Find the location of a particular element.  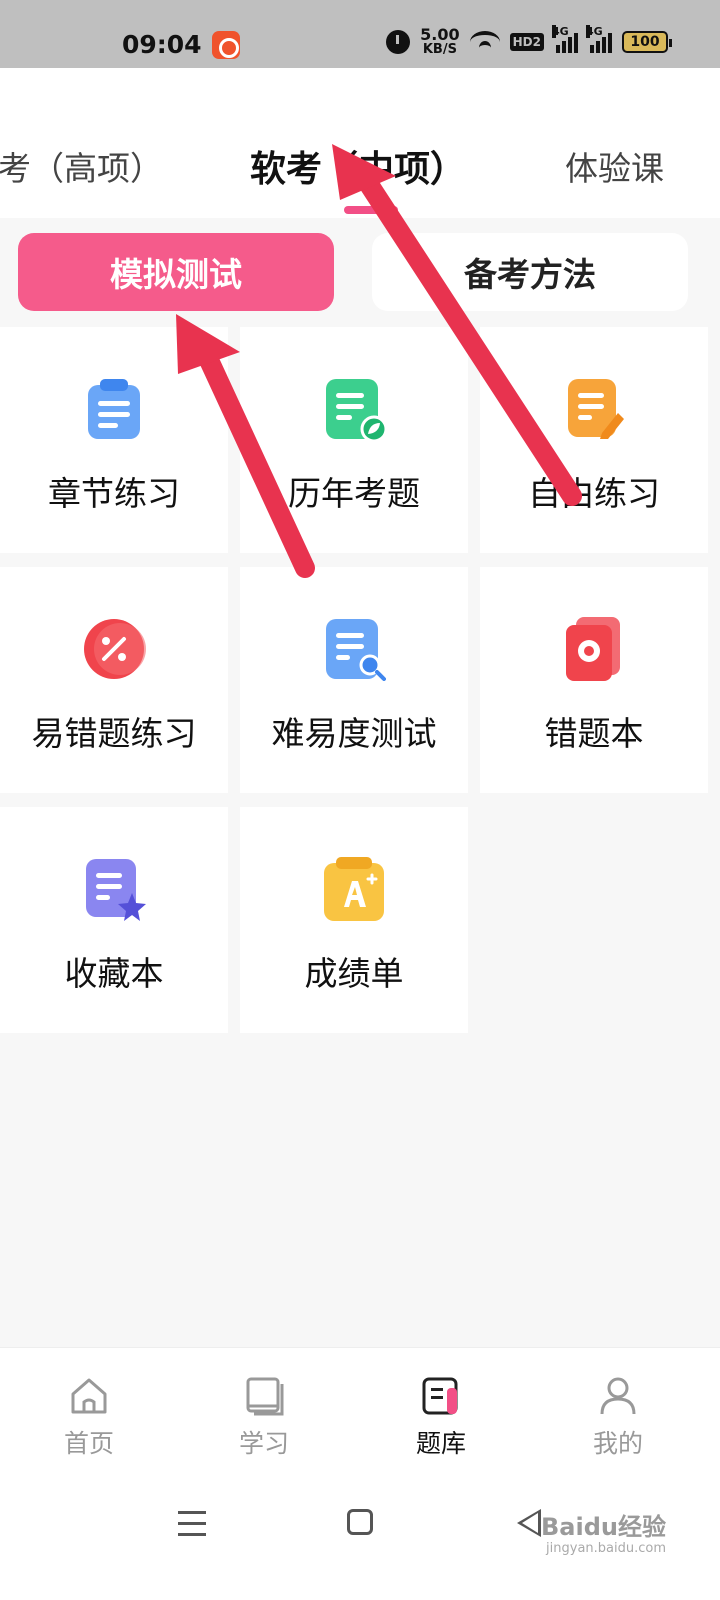

question-bank-icon is located at coordinates (440, 1396).